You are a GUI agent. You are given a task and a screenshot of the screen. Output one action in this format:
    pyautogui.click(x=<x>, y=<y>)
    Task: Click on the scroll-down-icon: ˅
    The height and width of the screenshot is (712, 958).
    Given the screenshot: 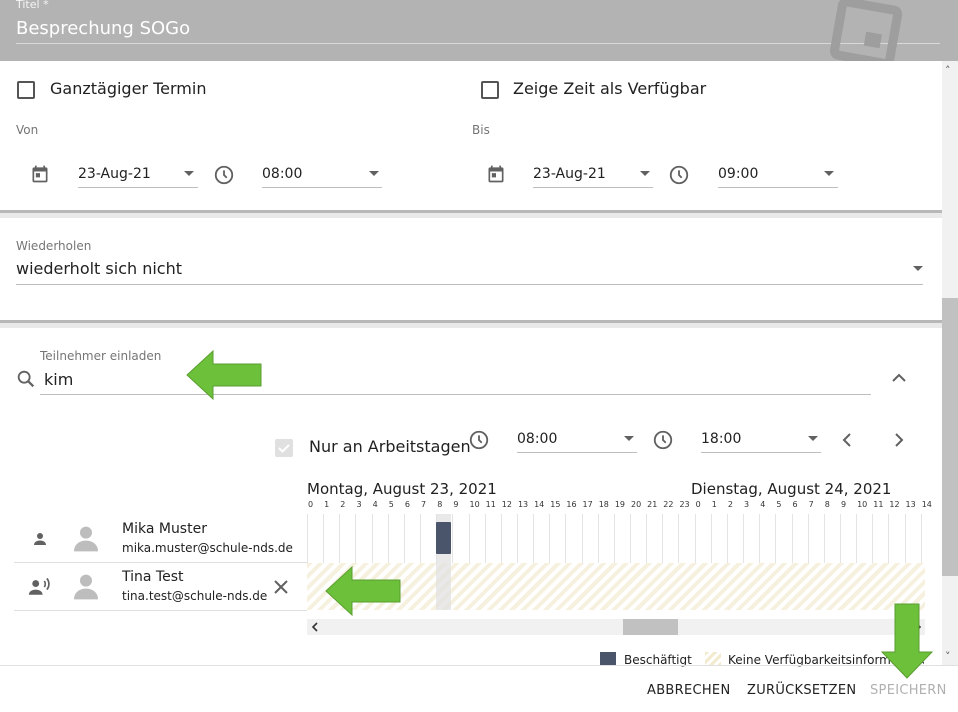 What is the action you would take?
    pyautogui.click(x=948, y=656)
    